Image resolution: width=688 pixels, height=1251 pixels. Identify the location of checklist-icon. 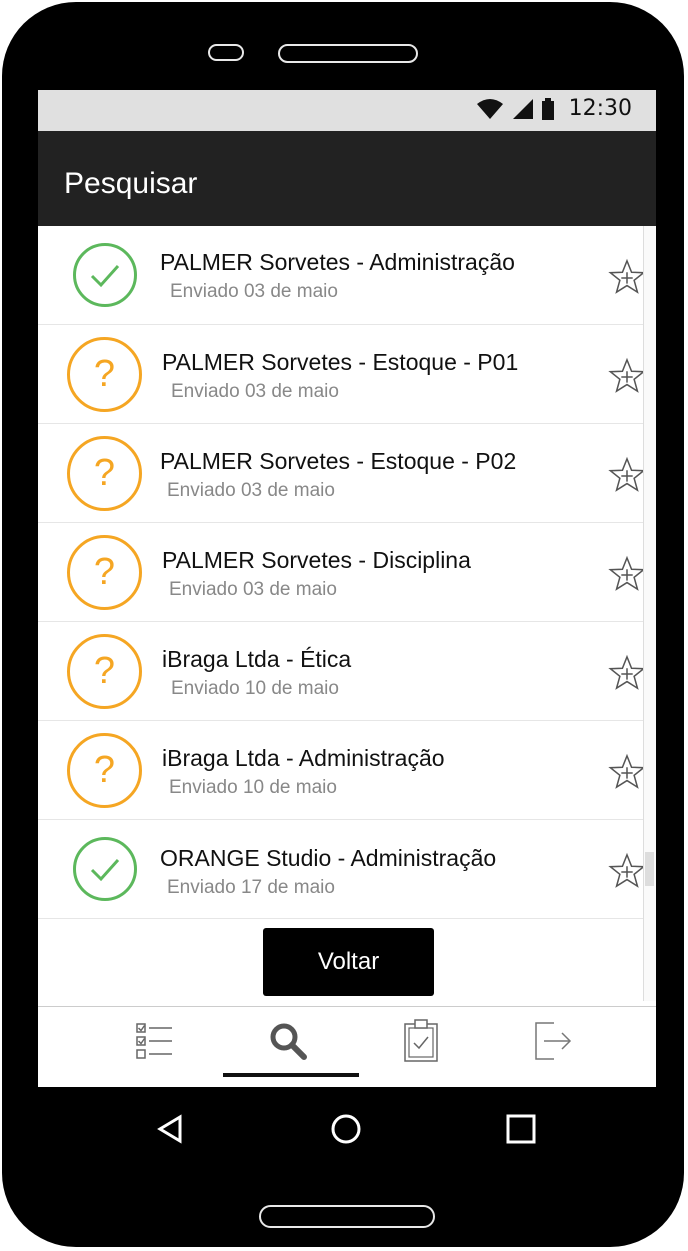
(154, 1041).